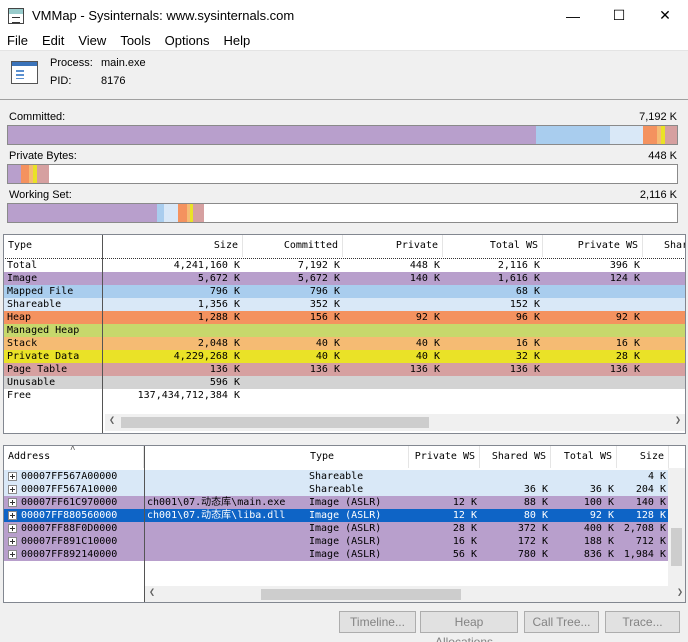 Image resolution: width=688 pixels, height=642 pixels. What do you see at coordinates (337, 476) in the screenshot?
I see `detail-row: 00007FF567A00000 Shareable 4 K` at bounding box center [337, 476].